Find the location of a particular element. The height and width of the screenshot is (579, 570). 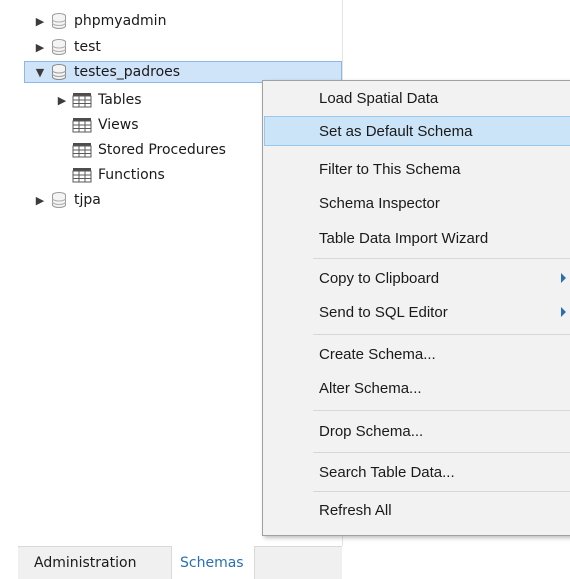

menu-item-refresh-all: Refresh All is located at coordinates (417, 510).